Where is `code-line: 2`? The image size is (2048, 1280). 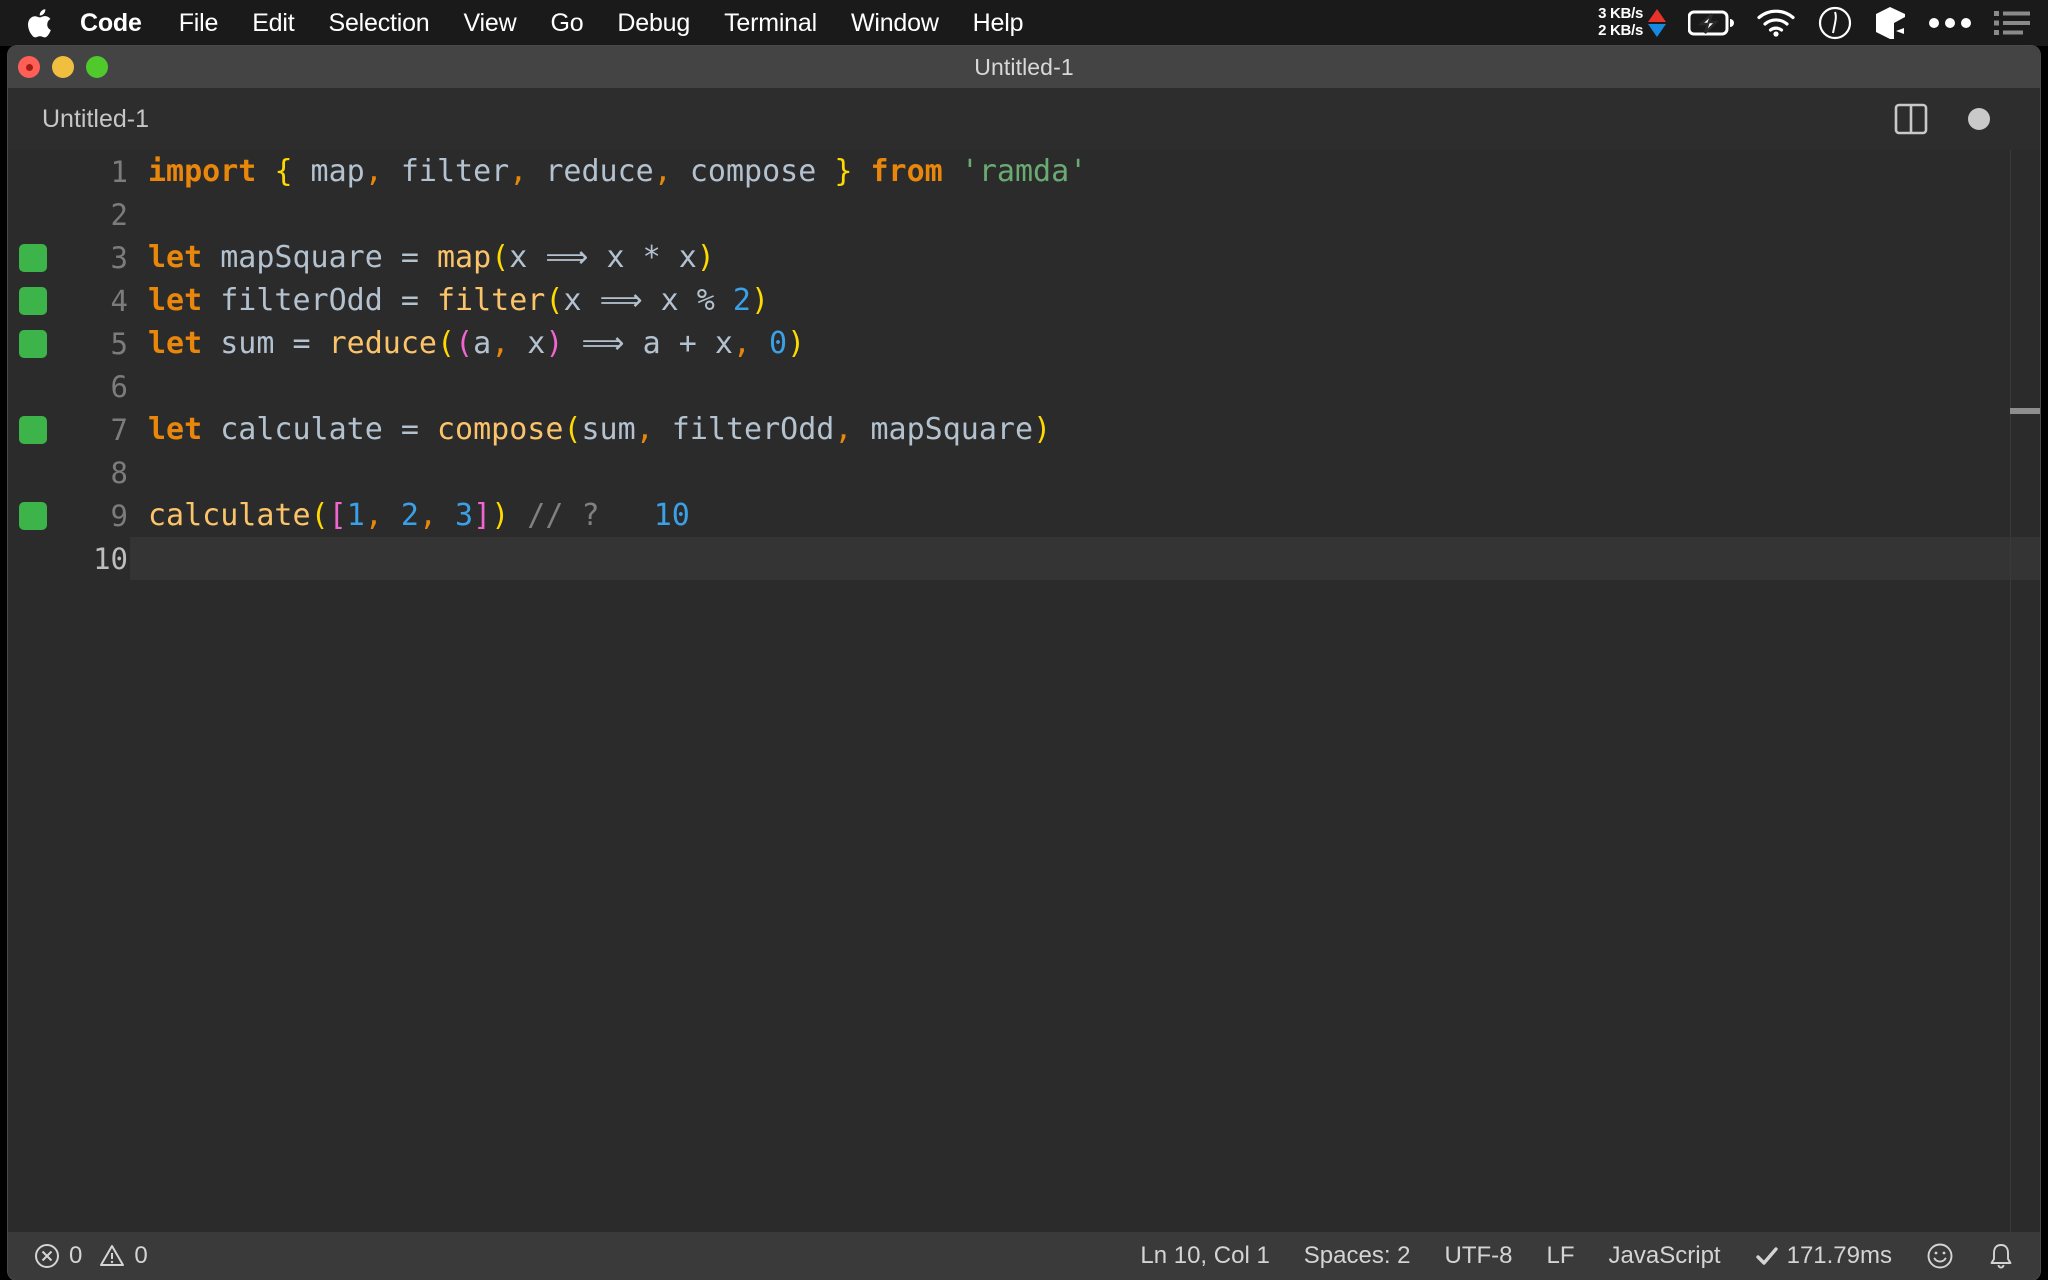 code-line: 2 is located at coordinates (1024, 214).